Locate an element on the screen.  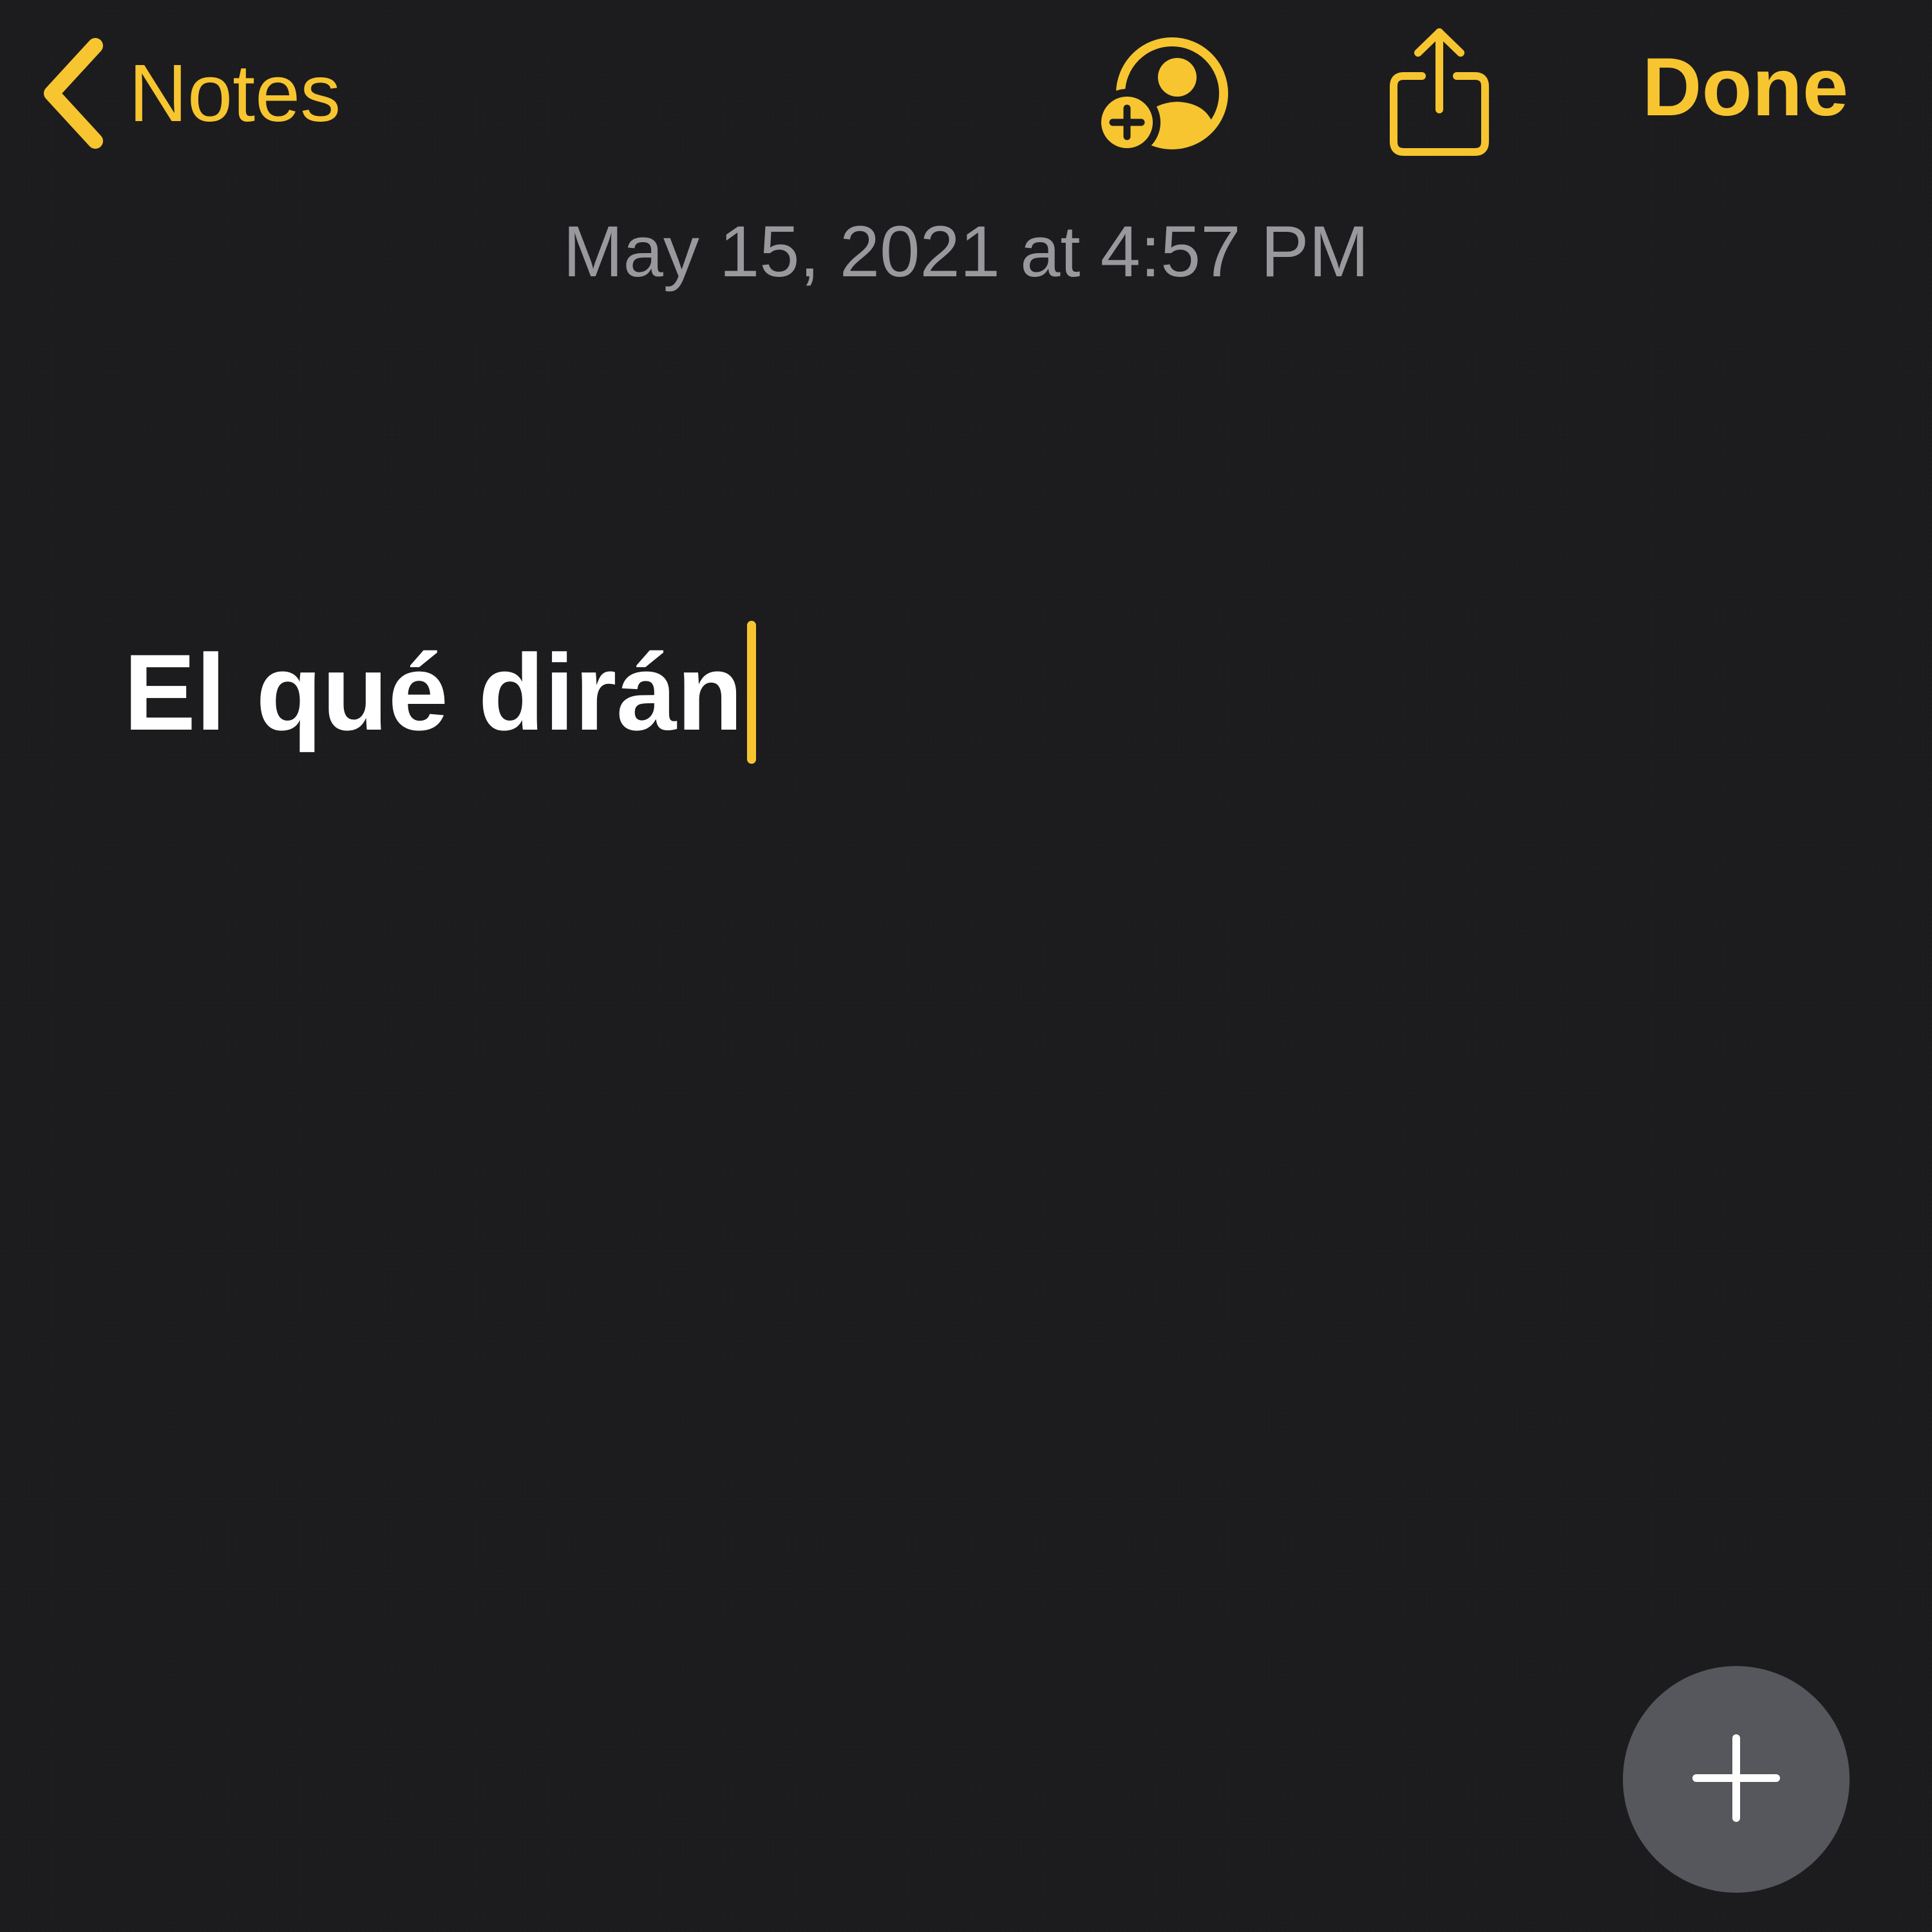
text-cursor is located at coordinates (751, 692).